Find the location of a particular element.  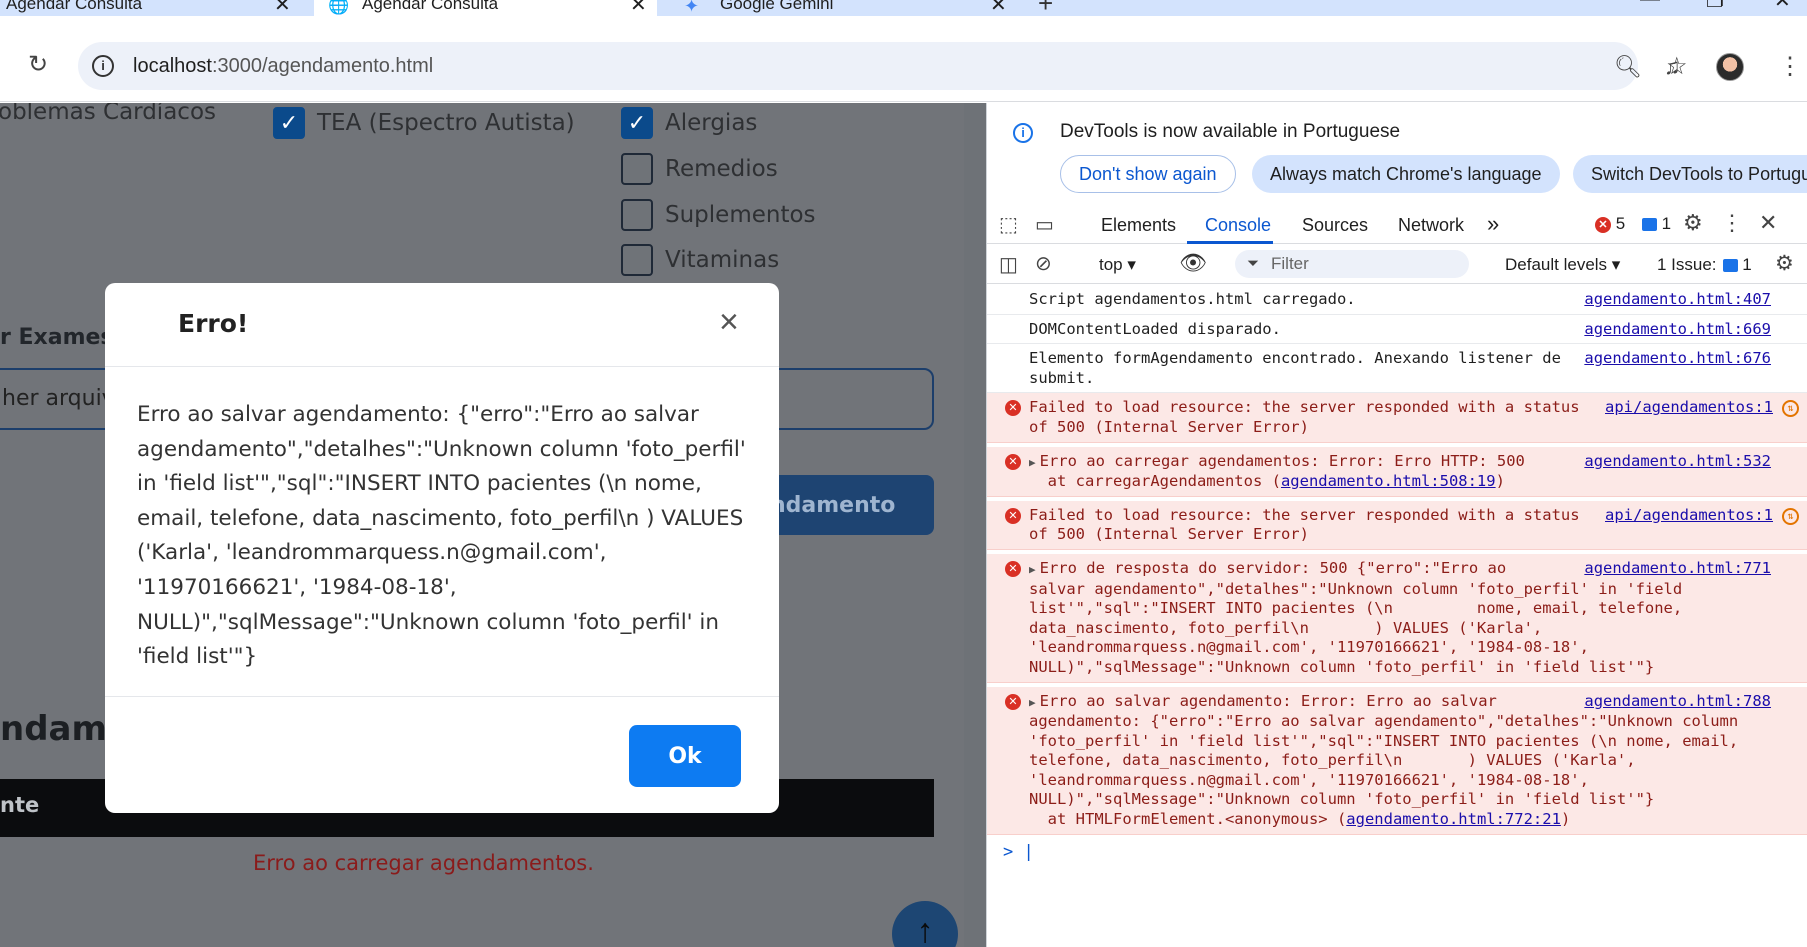

new-tab-icon: + is located at coordinates (1045, 8).